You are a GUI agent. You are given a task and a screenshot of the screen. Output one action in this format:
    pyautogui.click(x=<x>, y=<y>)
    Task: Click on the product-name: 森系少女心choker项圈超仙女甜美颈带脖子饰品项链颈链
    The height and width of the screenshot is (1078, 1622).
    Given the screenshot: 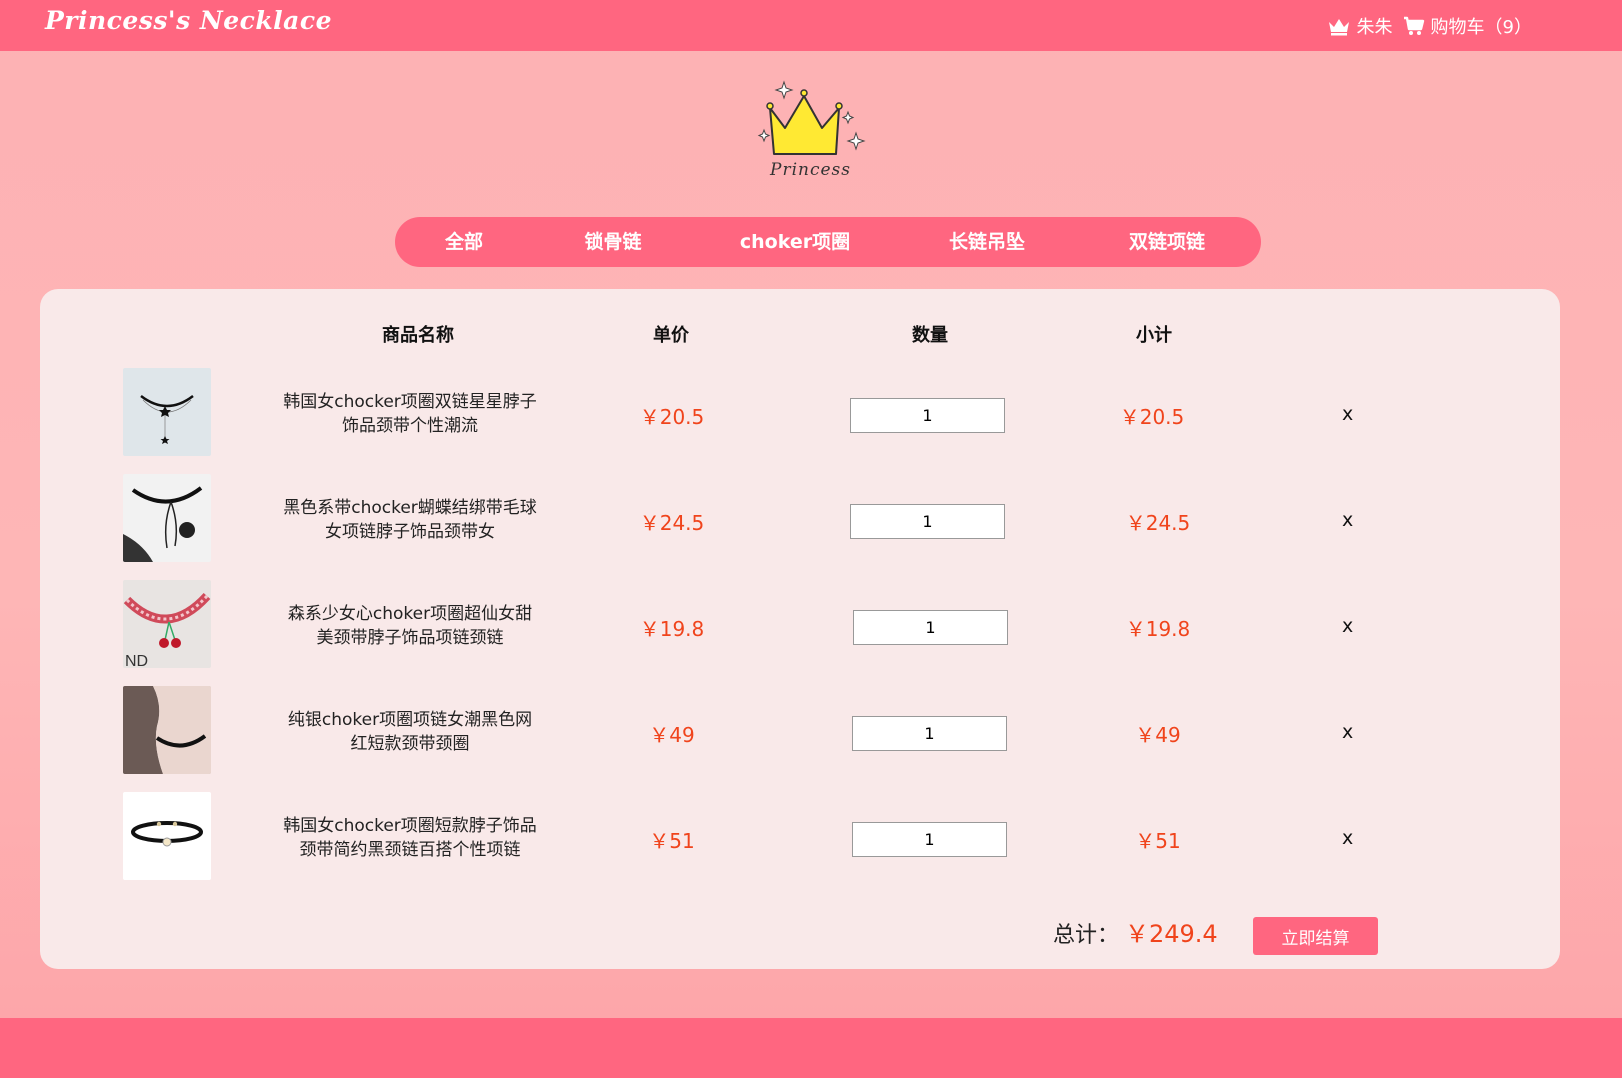 What is the action you would take?
    pyautogui.click(x=410, y=626)
    